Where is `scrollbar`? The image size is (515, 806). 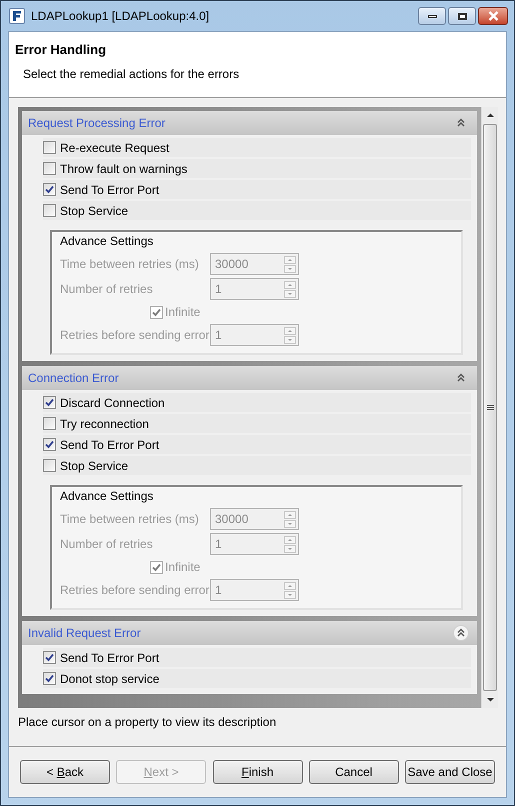
scrollbar is located at coordinates (489, 407).